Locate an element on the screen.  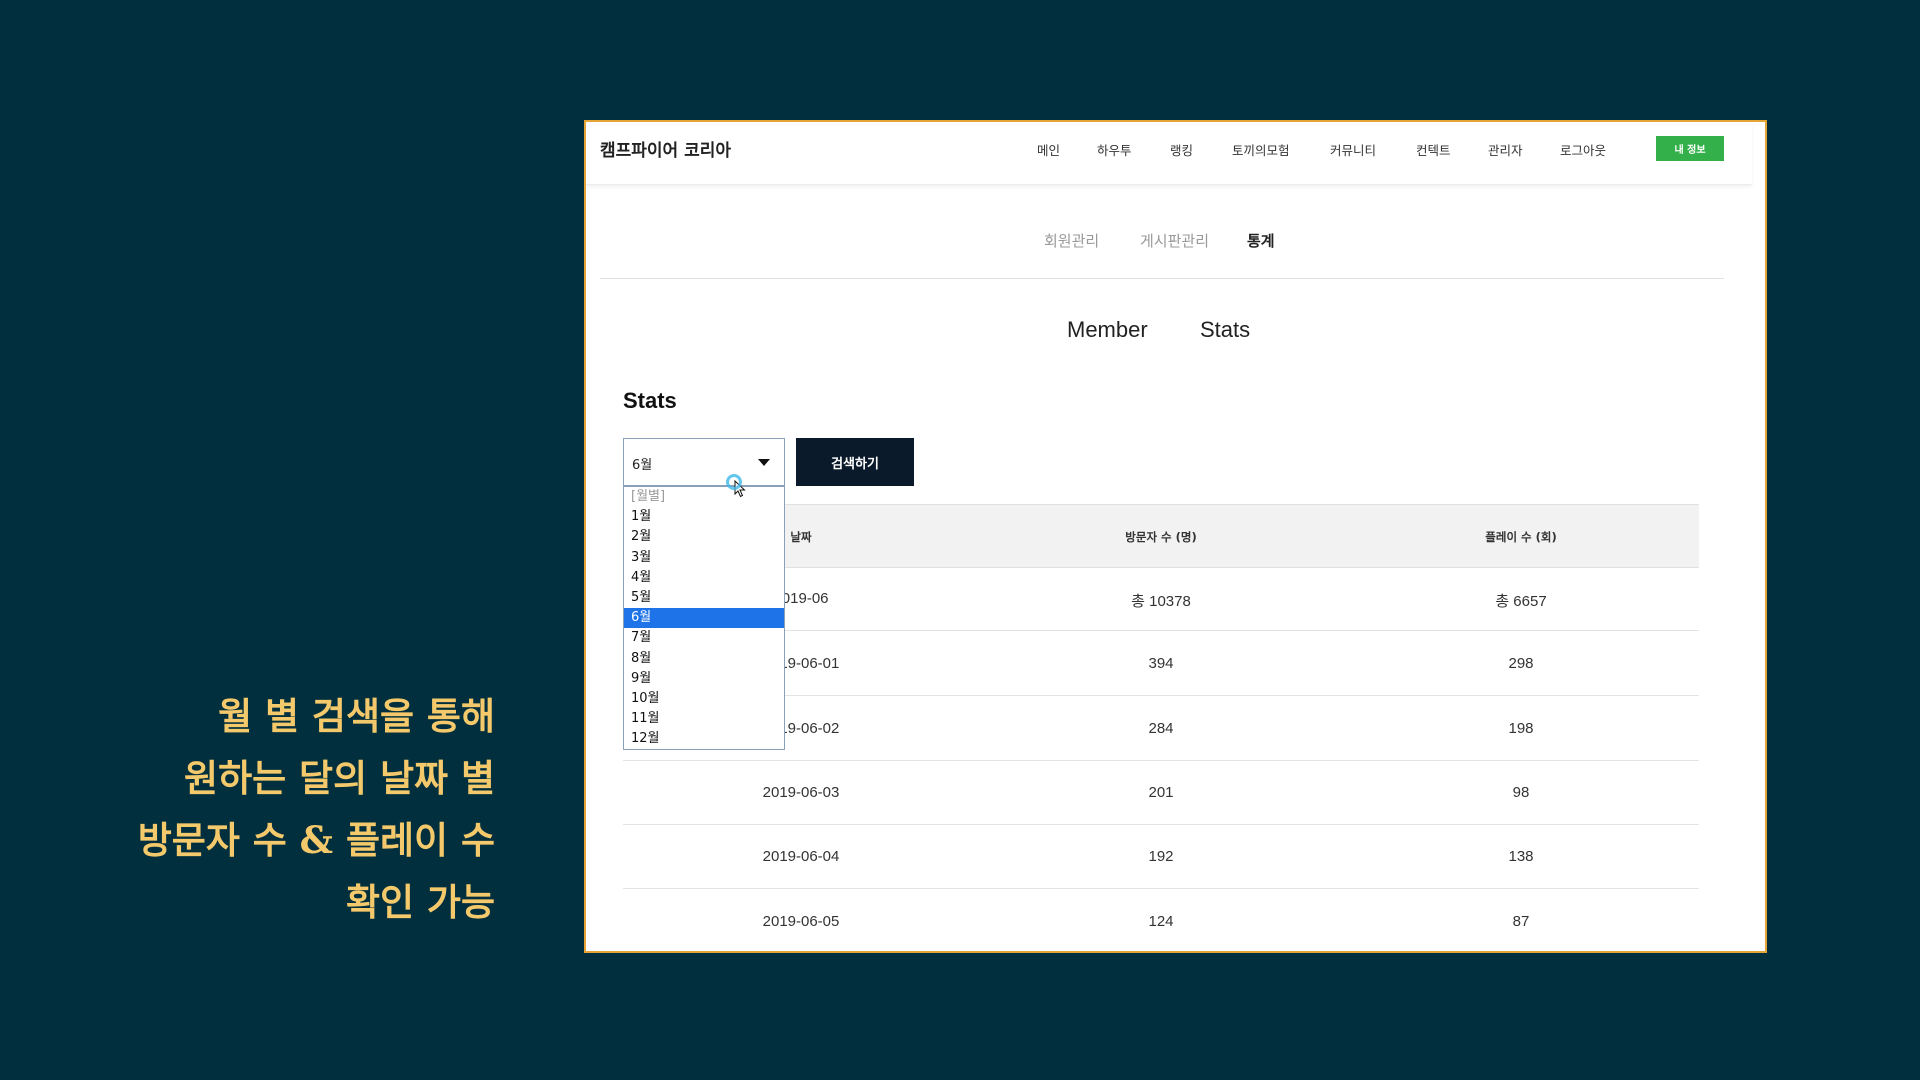
month-option: 7월 is located at coordinates (704, 638).